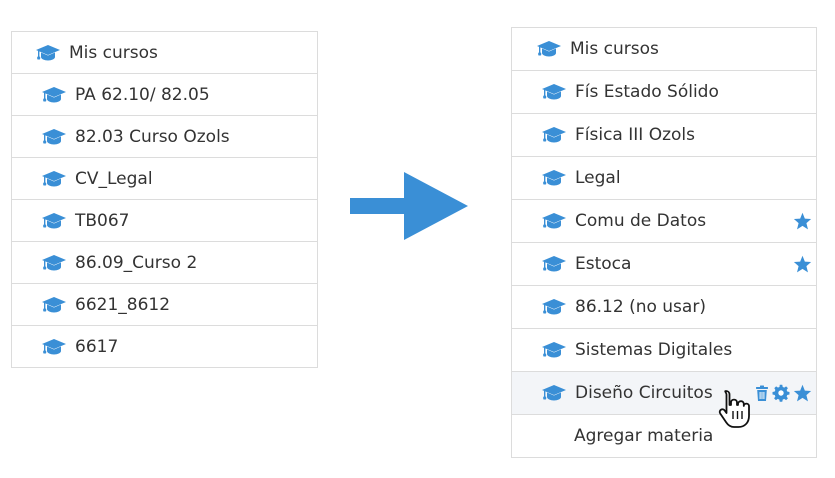 Image resolution: width=835 pixels, height=478 pixels. Describe the element at coordinates (647, 92) in the screenshot. I see `course-label: Fís Estado Sólido` at that location.